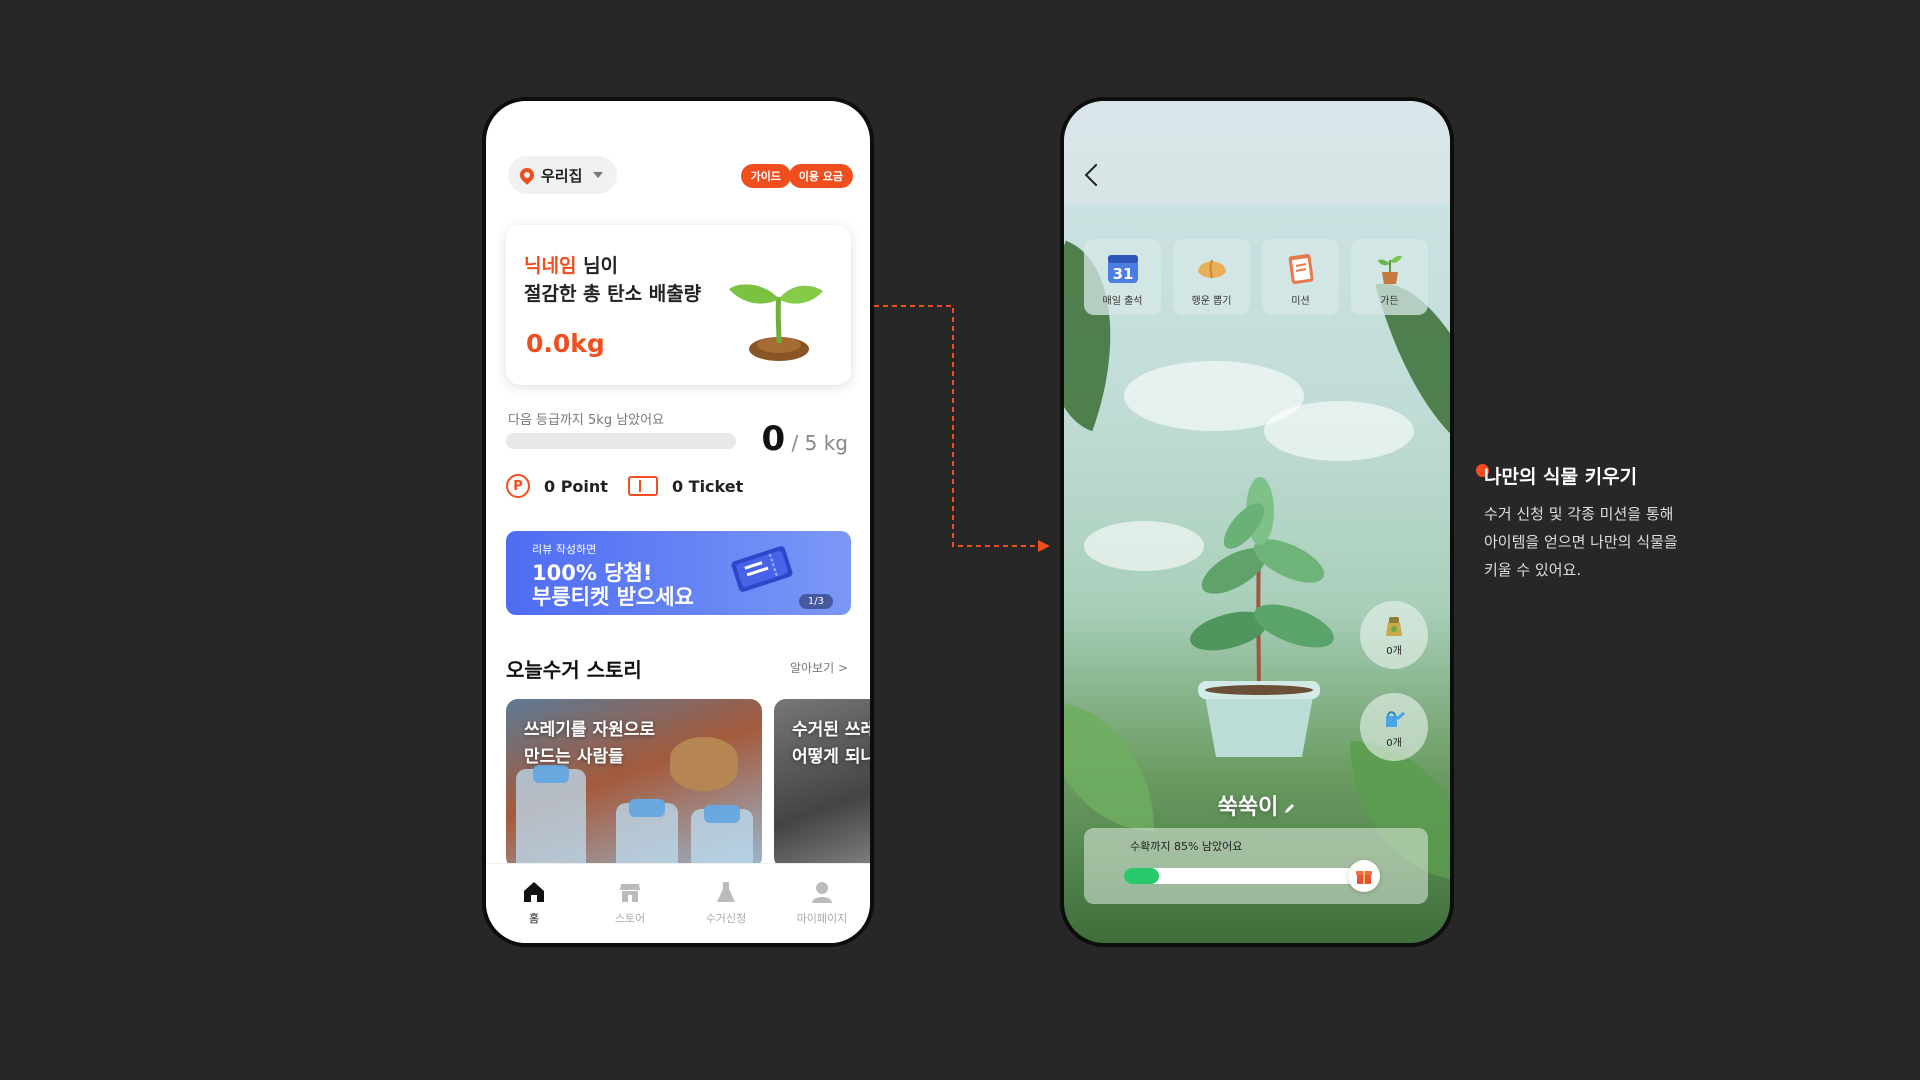 The width and height of the screenshot is (1920, 1080). What do you see at coordinates (1248, 807) in the screenshot?
I see `plant-name: 쑥쑥이` at bounding box center [1248, 807].